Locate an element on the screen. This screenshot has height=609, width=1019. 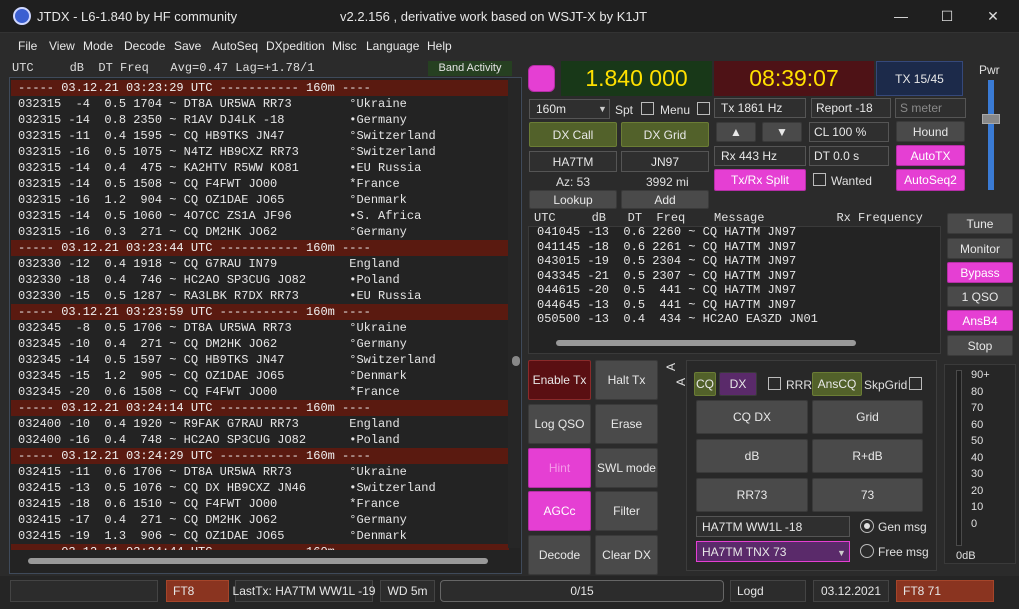
grid-button: Grid is located at coordinates (867, 417).